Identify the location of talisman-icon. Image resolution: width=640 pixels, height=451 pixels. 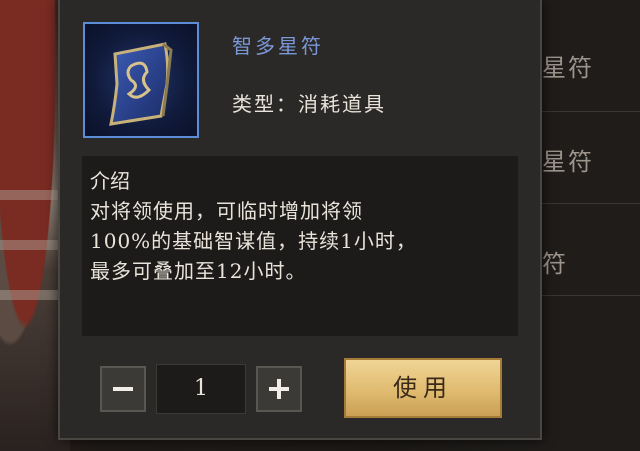
(141, 84).